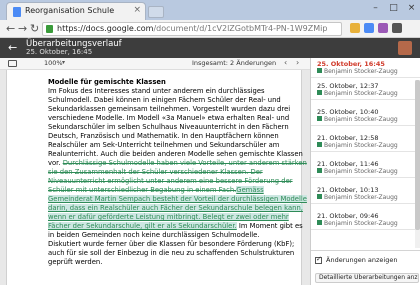 Image resolution: width=420 pixels, height=285 pixels. Describe the element at coordinates (348, 216) in the screenshot. I see `revision-time: 21. Oktober, 09:46` at that location.